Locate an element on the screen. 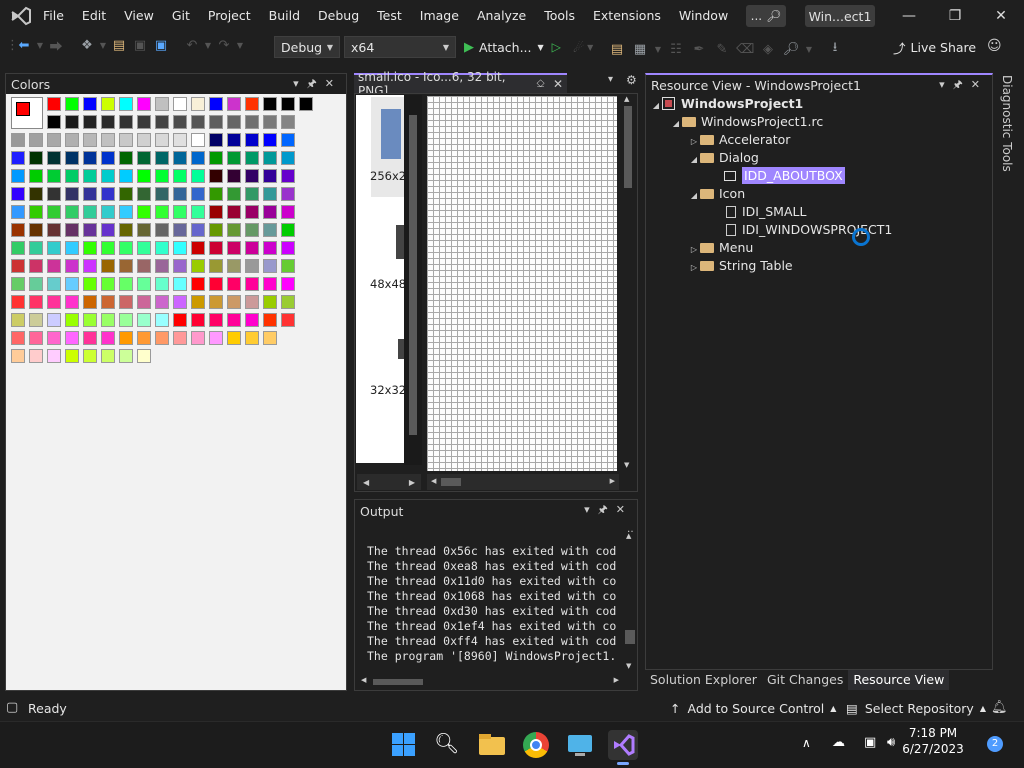 This screenshot has height=768, width=1024. output-window-icon: ▢ is located at coordinates (12, 707).